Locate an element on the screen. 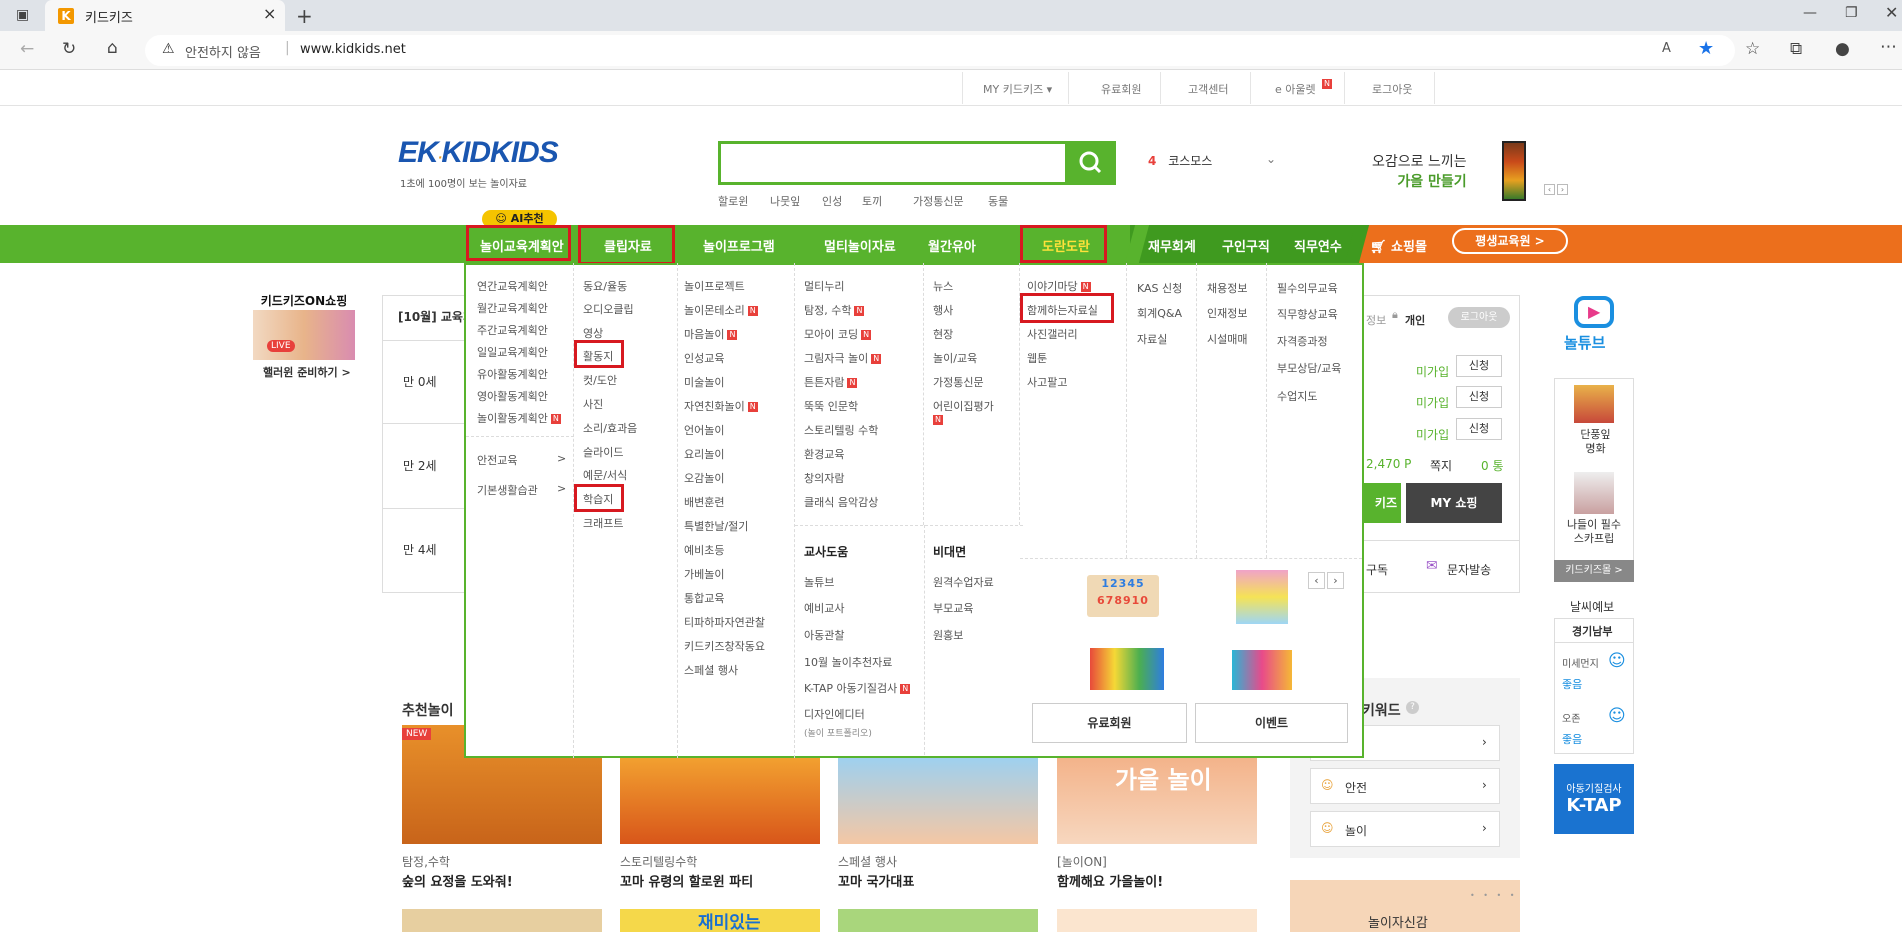 The image size is (1902, 933). subscribe-link: 구독 is located at coordinates (1377, 569).